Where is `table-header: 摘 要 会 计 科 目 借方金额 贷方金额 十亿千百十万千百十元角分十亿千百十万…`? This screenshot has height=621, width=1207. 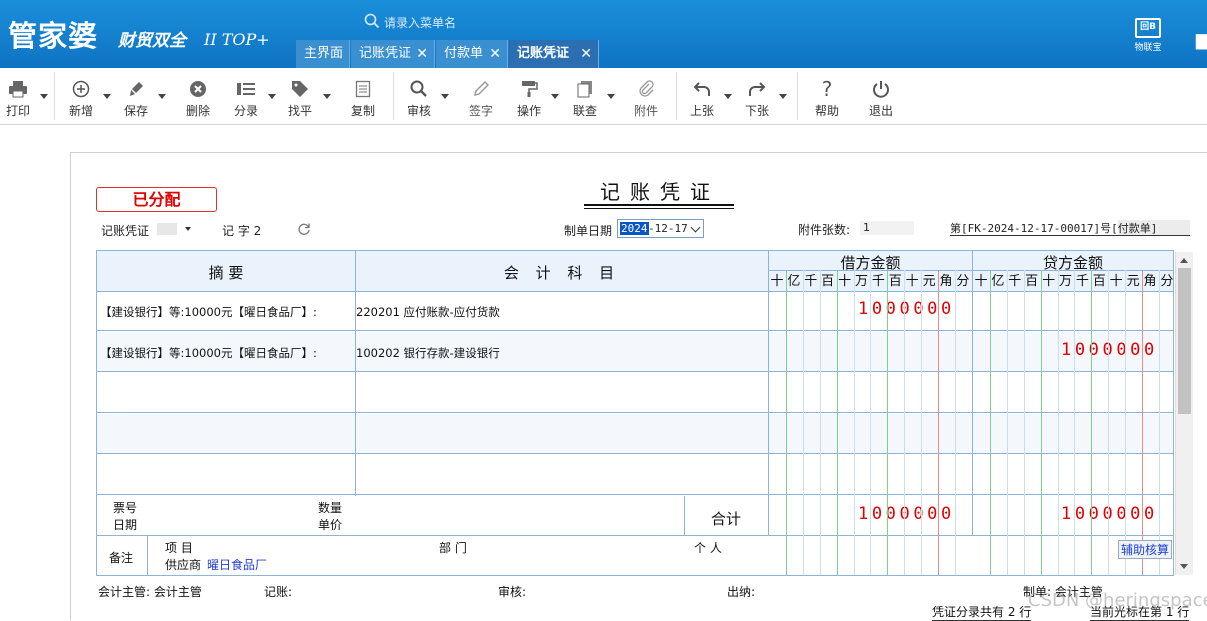
table-header: 摘 要 会 计 科 目 借方金额 贷方金额 十亿千百十万千百十元角分十亿千百十万… is located at coordinates (635, 271).